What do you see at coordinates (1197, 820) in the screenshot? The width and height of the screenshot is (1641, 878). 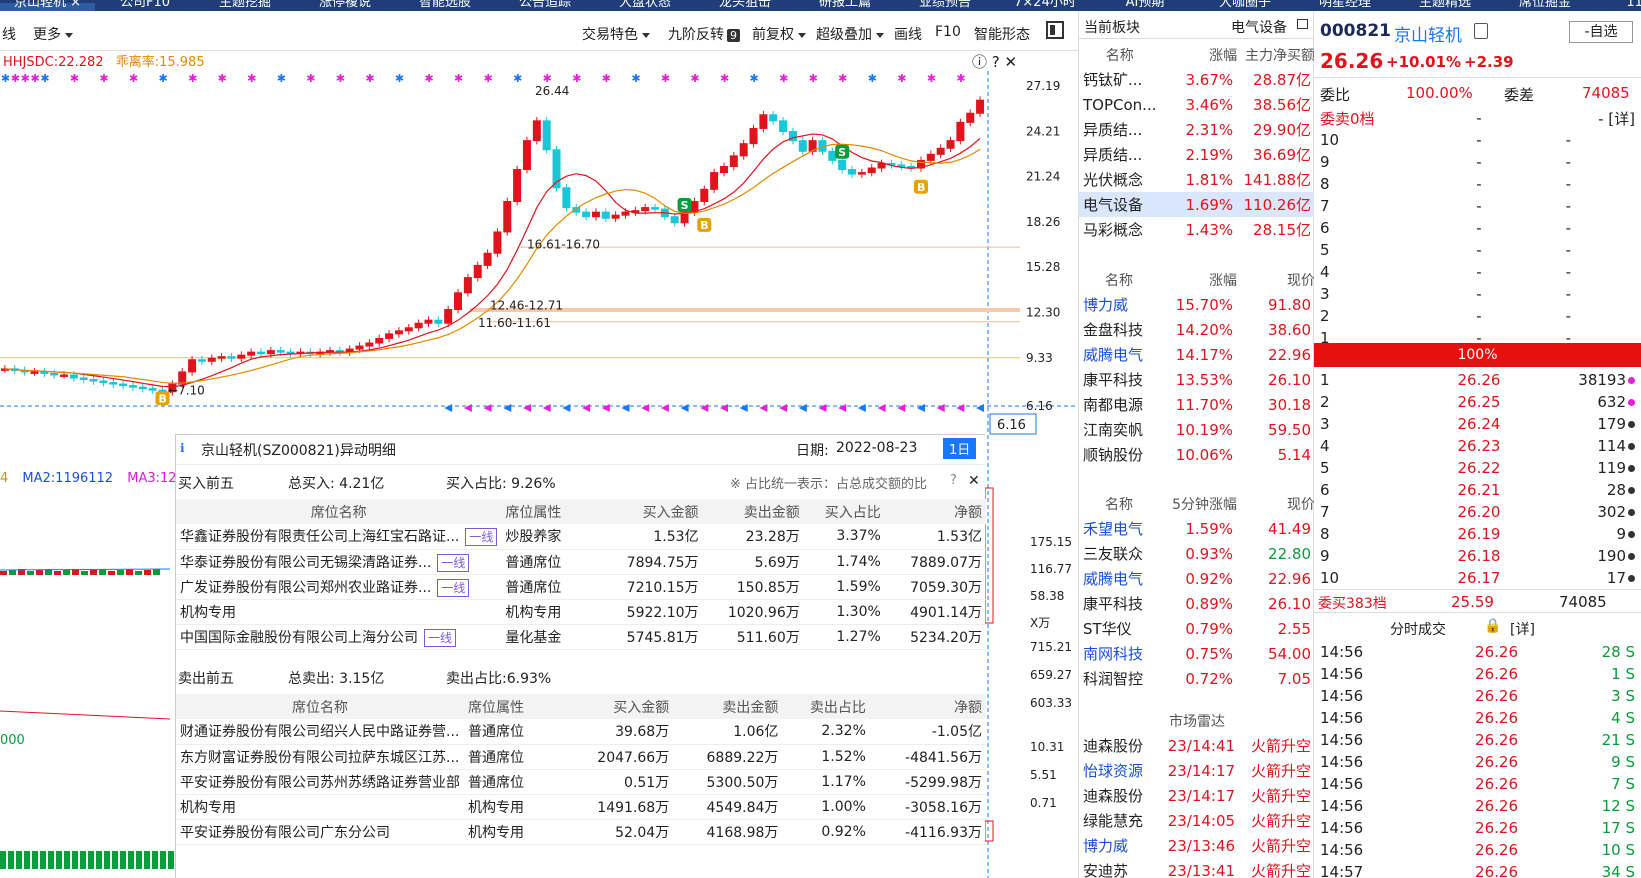 I see `list-item: 绿能慧充 23/14:05 火箭升空` at bounding box center [1197, 820].